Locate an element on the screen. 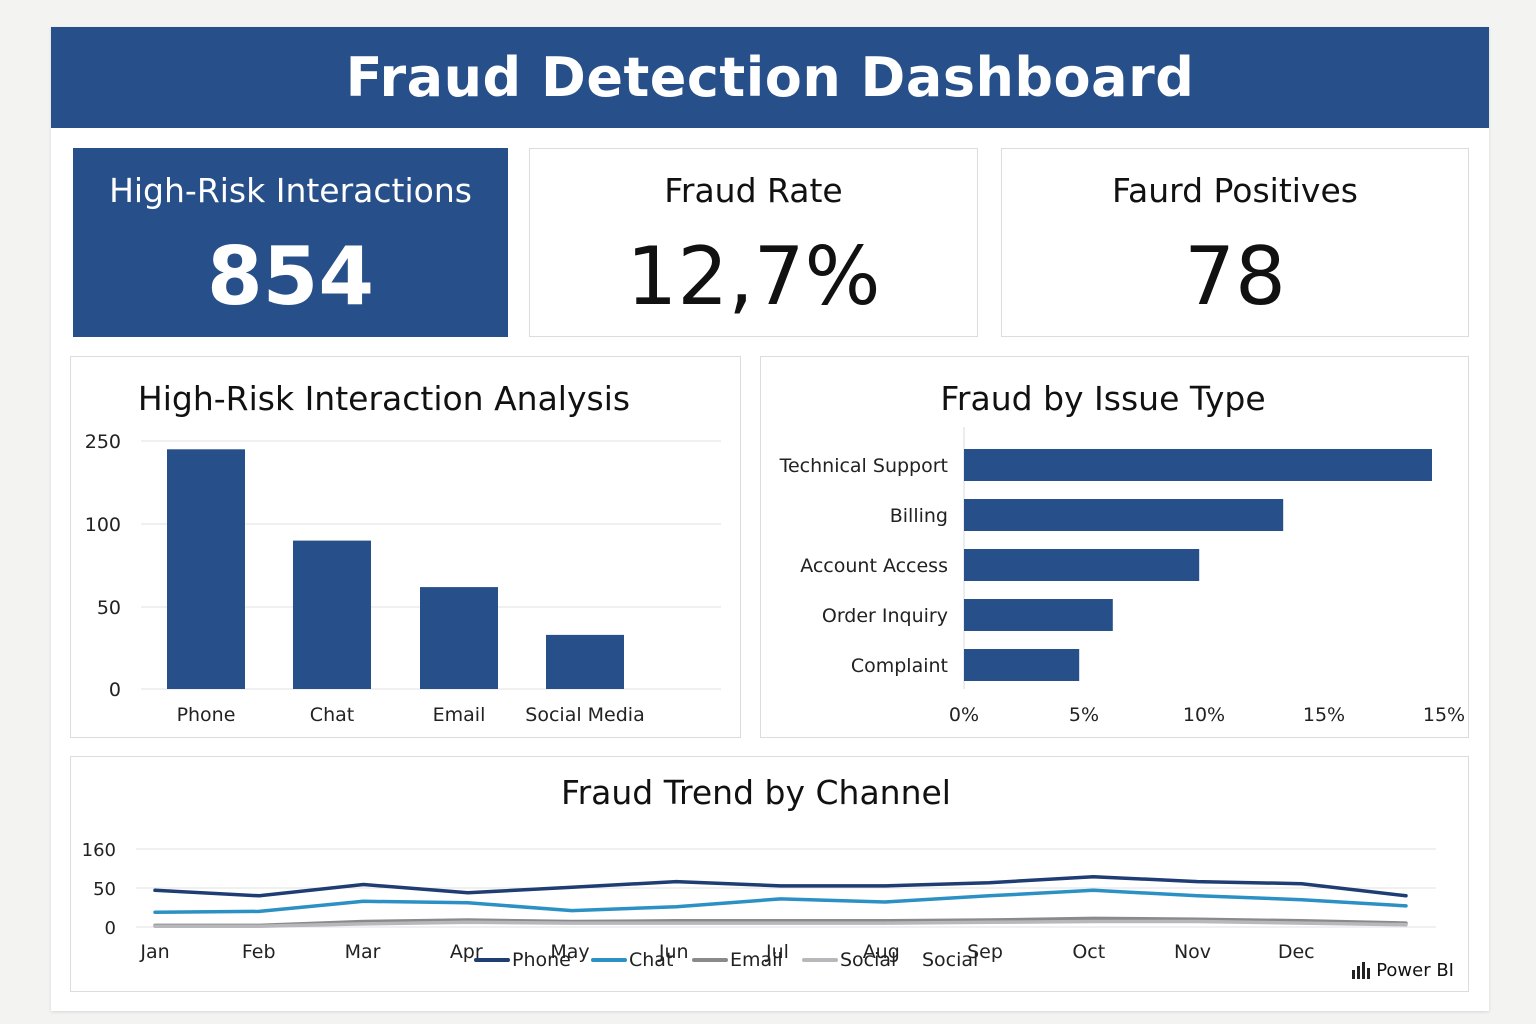  channel-bar-chart: 0 50 100 250 Phone Chat Email Social Media is located at coordinates (403, 578).